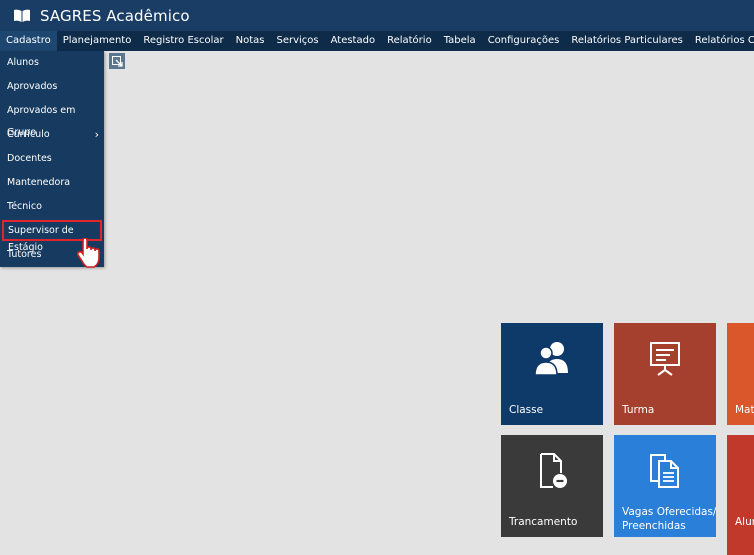 The width and height of the screenshot is (754, 555). What do you see at coordinates (97, 41) in the screenshot?
I see `menu-planejamento: Planejamento` at bounding box center [97, 41].